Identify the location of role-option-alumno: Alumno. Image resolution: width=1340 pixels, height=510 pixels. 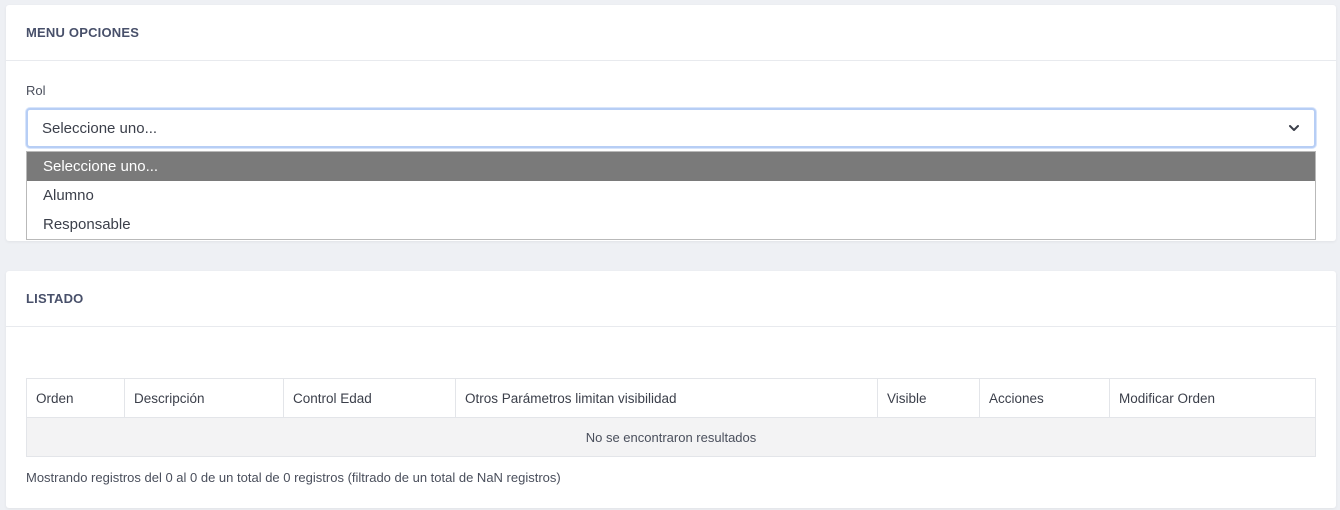
(671, 195).